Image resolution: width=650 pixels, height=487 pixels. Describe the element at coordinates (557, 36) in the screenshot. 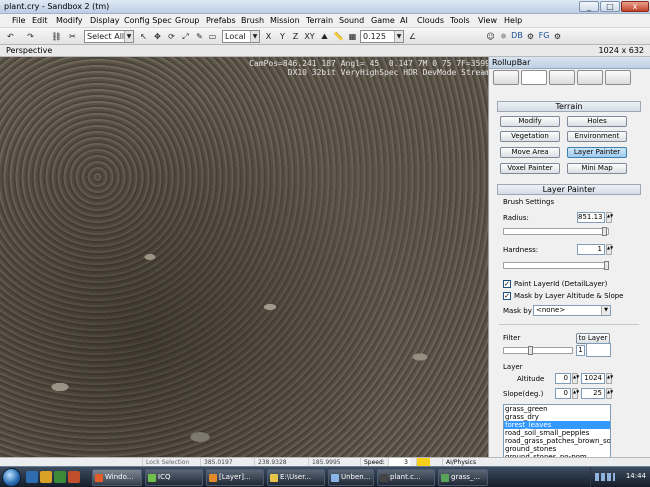

I see `fg-settings-icon: ⚙` at that location.